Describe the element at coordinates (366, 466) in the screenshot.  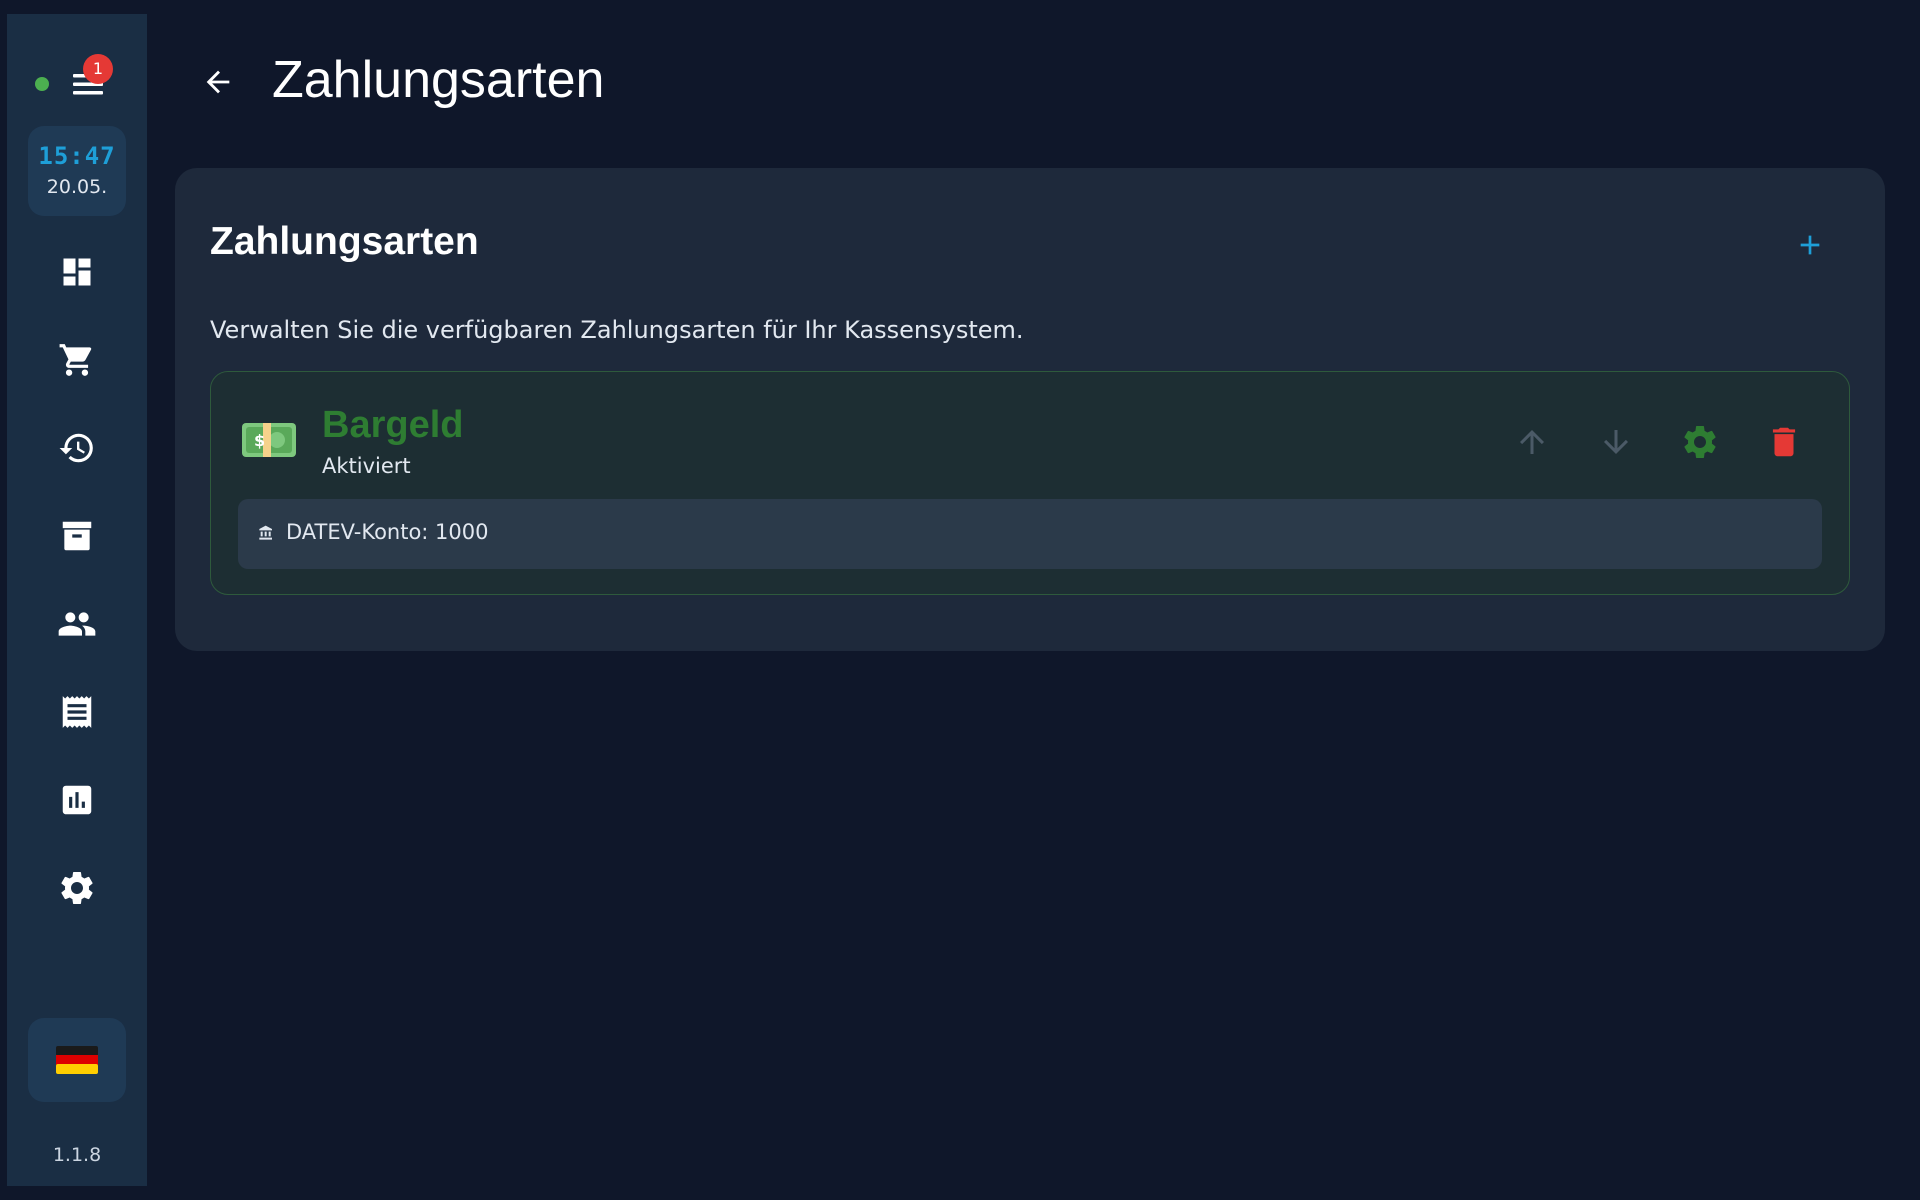
I see `payment-method-status: Aktiviert` at that location.